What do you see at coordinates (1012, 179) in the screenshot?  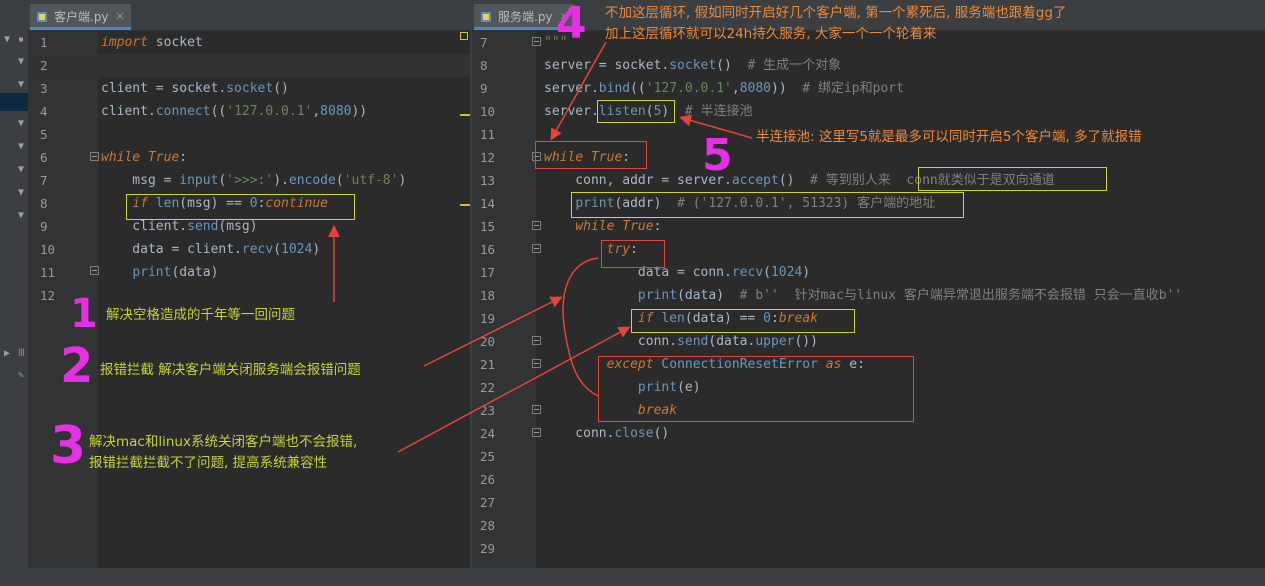 I see `highlight-box-conn-comment` at bounding box center [1012, 179].